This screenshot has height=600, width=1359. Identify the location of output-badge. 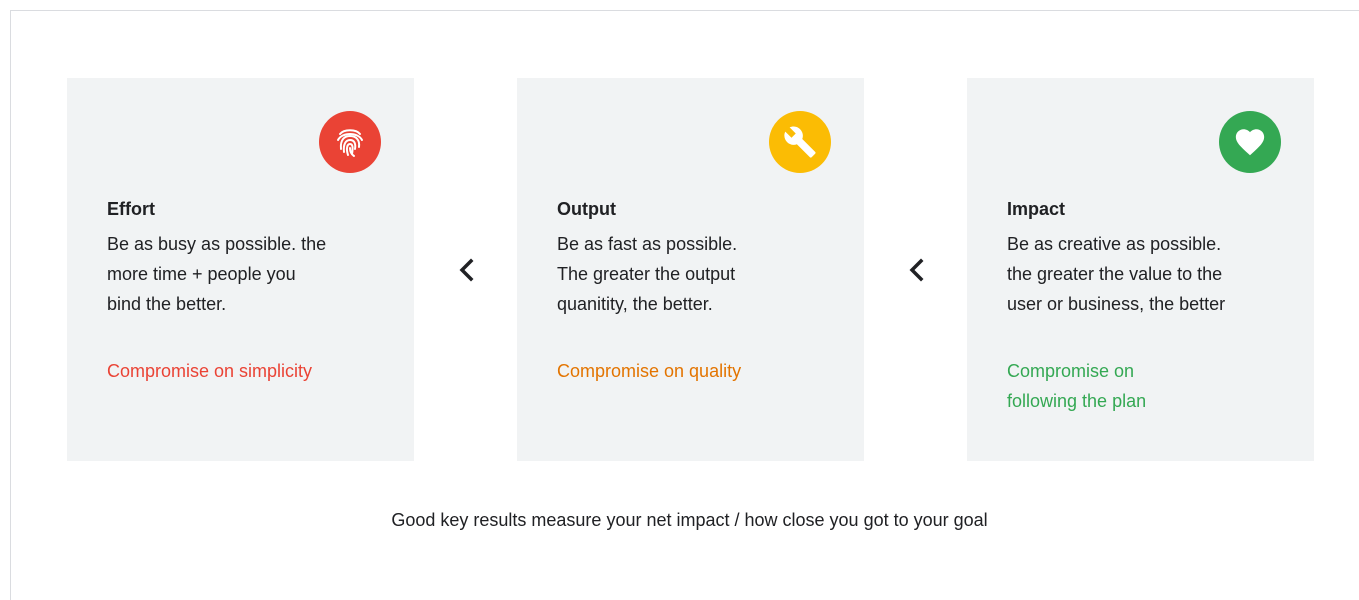
(800, 142).